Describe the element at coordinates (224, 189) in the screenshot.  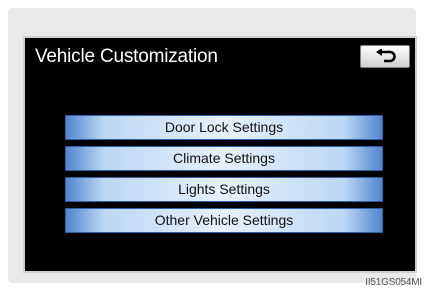
I see `lights-settings-button: Lights Settings` at that location.